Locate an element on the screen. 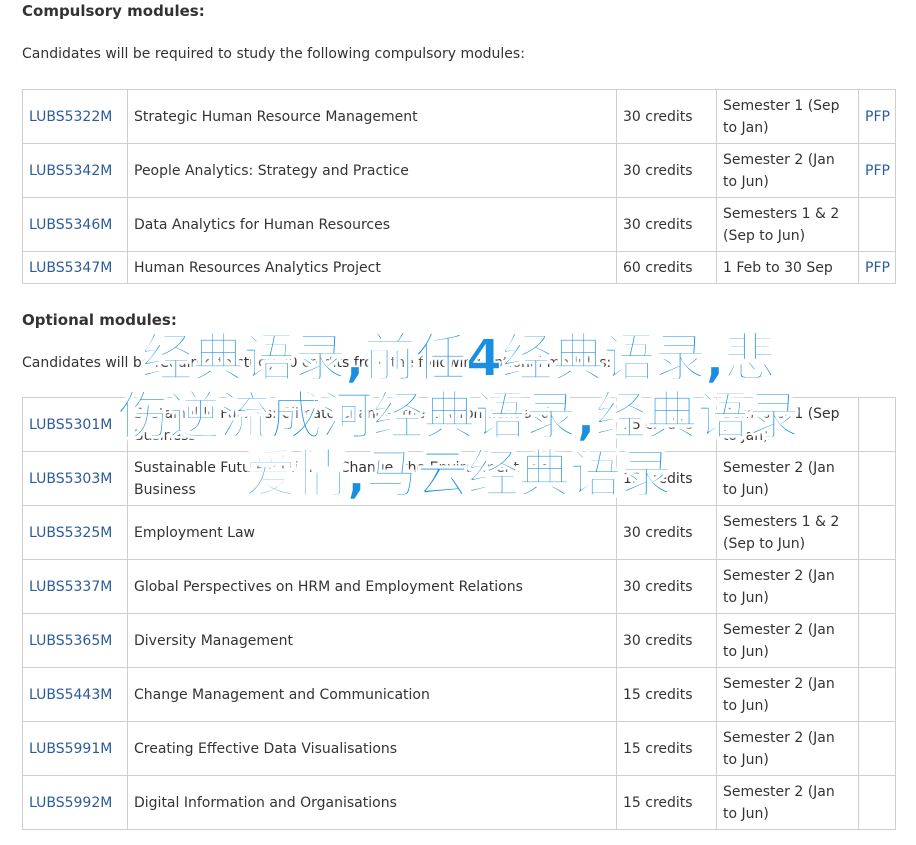 The image size is (916, 845). module-code-cell: LUBS5992M is located at coordinates (75, 802).